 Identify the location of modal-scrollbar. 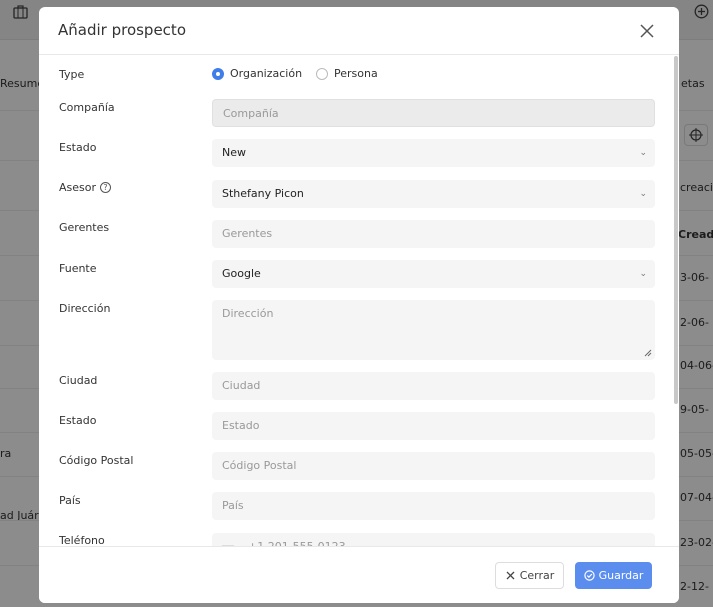
(676, 230).